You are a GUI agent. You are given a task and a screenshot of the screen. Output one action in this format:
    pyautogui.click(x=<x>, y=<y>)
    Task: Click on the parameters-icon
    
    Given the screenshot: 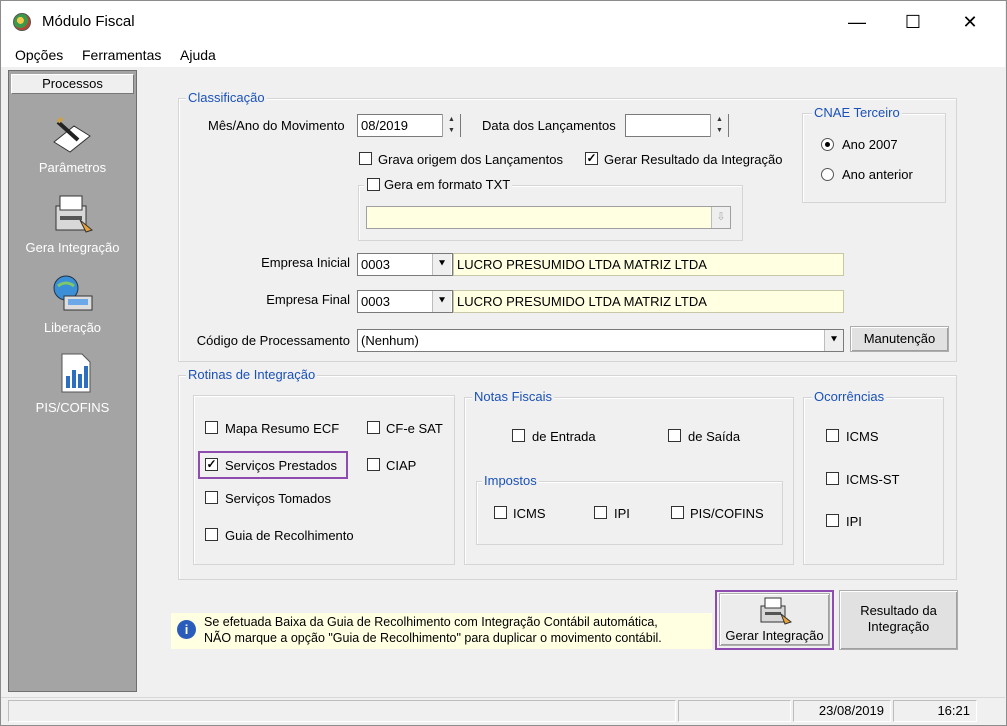 What is the action you would take?
    pyautogui.click(x=72, y=134)
    